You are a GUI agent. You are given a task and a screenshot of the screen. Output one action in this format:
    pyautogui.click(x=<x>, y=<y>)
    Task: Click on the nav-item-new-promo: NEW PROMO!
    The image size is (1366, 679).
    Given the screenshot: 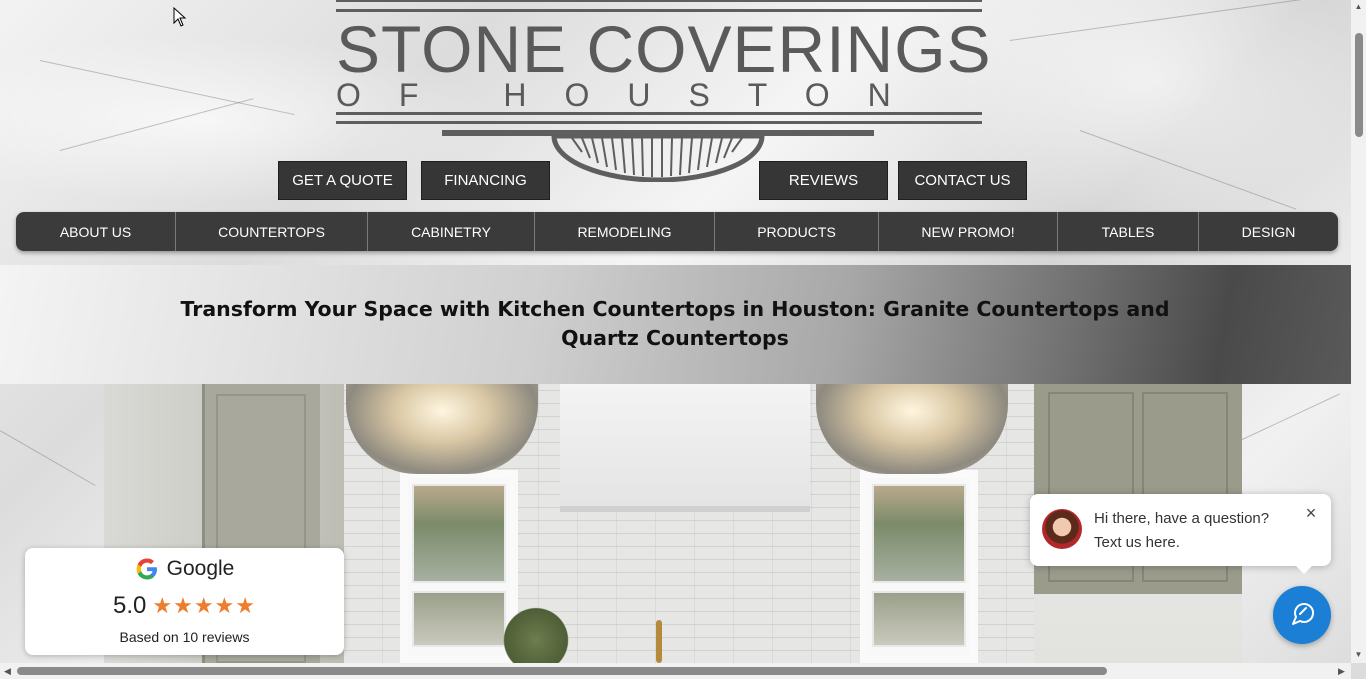 What is the action you would take?
    pyautogui.click(x=968, y=231)
    